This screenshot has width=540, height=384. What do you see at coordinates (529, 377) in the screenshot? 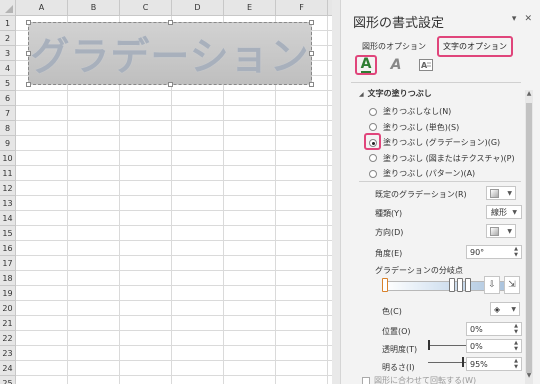
I see `scroll-down-icon: ▼` at bounding box center [529, 377].